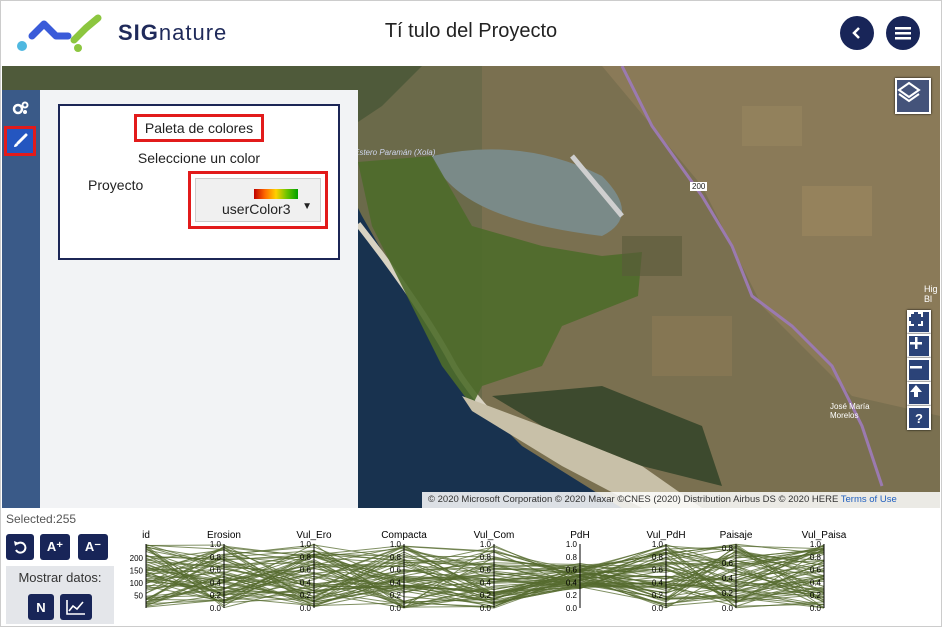 This screenshot has height=627, width=942. I want to click on show-n-button: N, so click(41, 607).